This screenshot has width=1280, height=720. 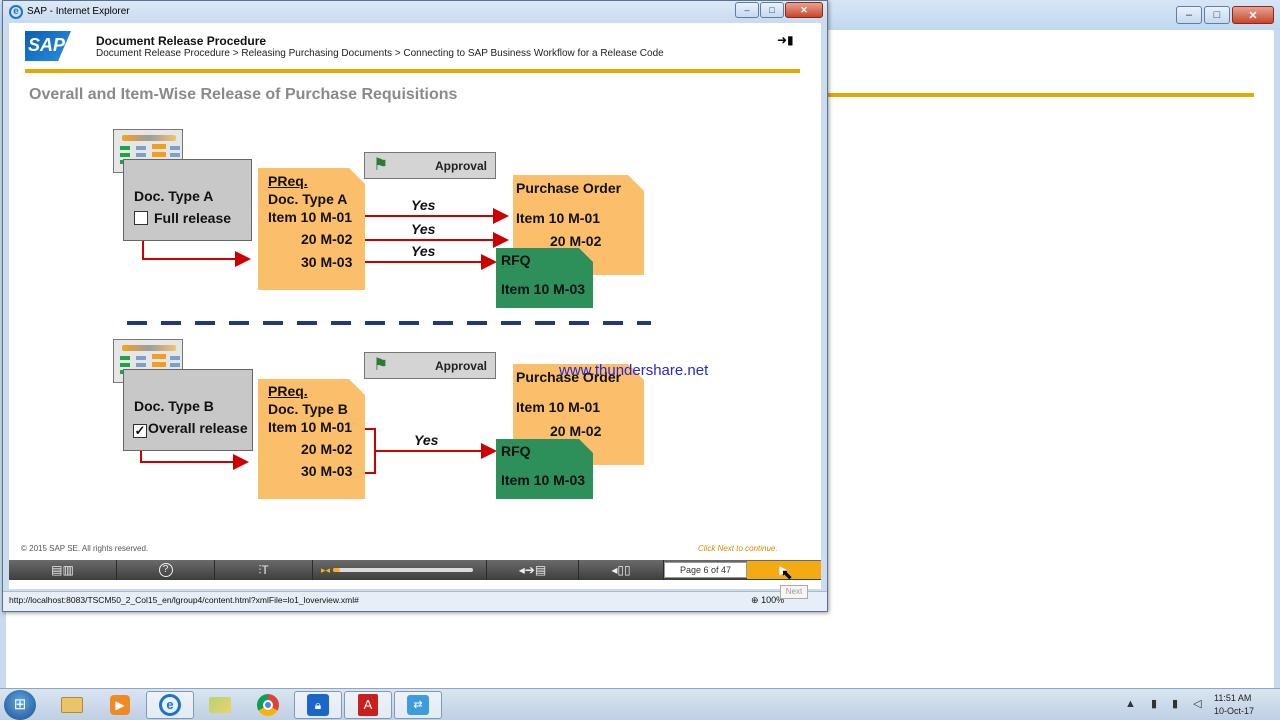 What do you see at coordinates (423, 229) in the screenshot?
I see `yes-label-2: Yes` at bounding box center [423, 229].